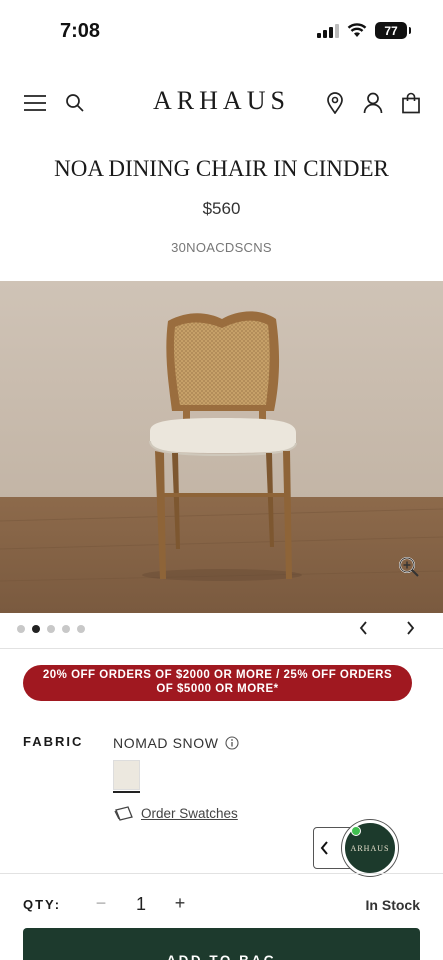  Describe the element at coordinates (126, 775) in the screenshot. I see `fabric-swatch-nomad-snow` at that location.